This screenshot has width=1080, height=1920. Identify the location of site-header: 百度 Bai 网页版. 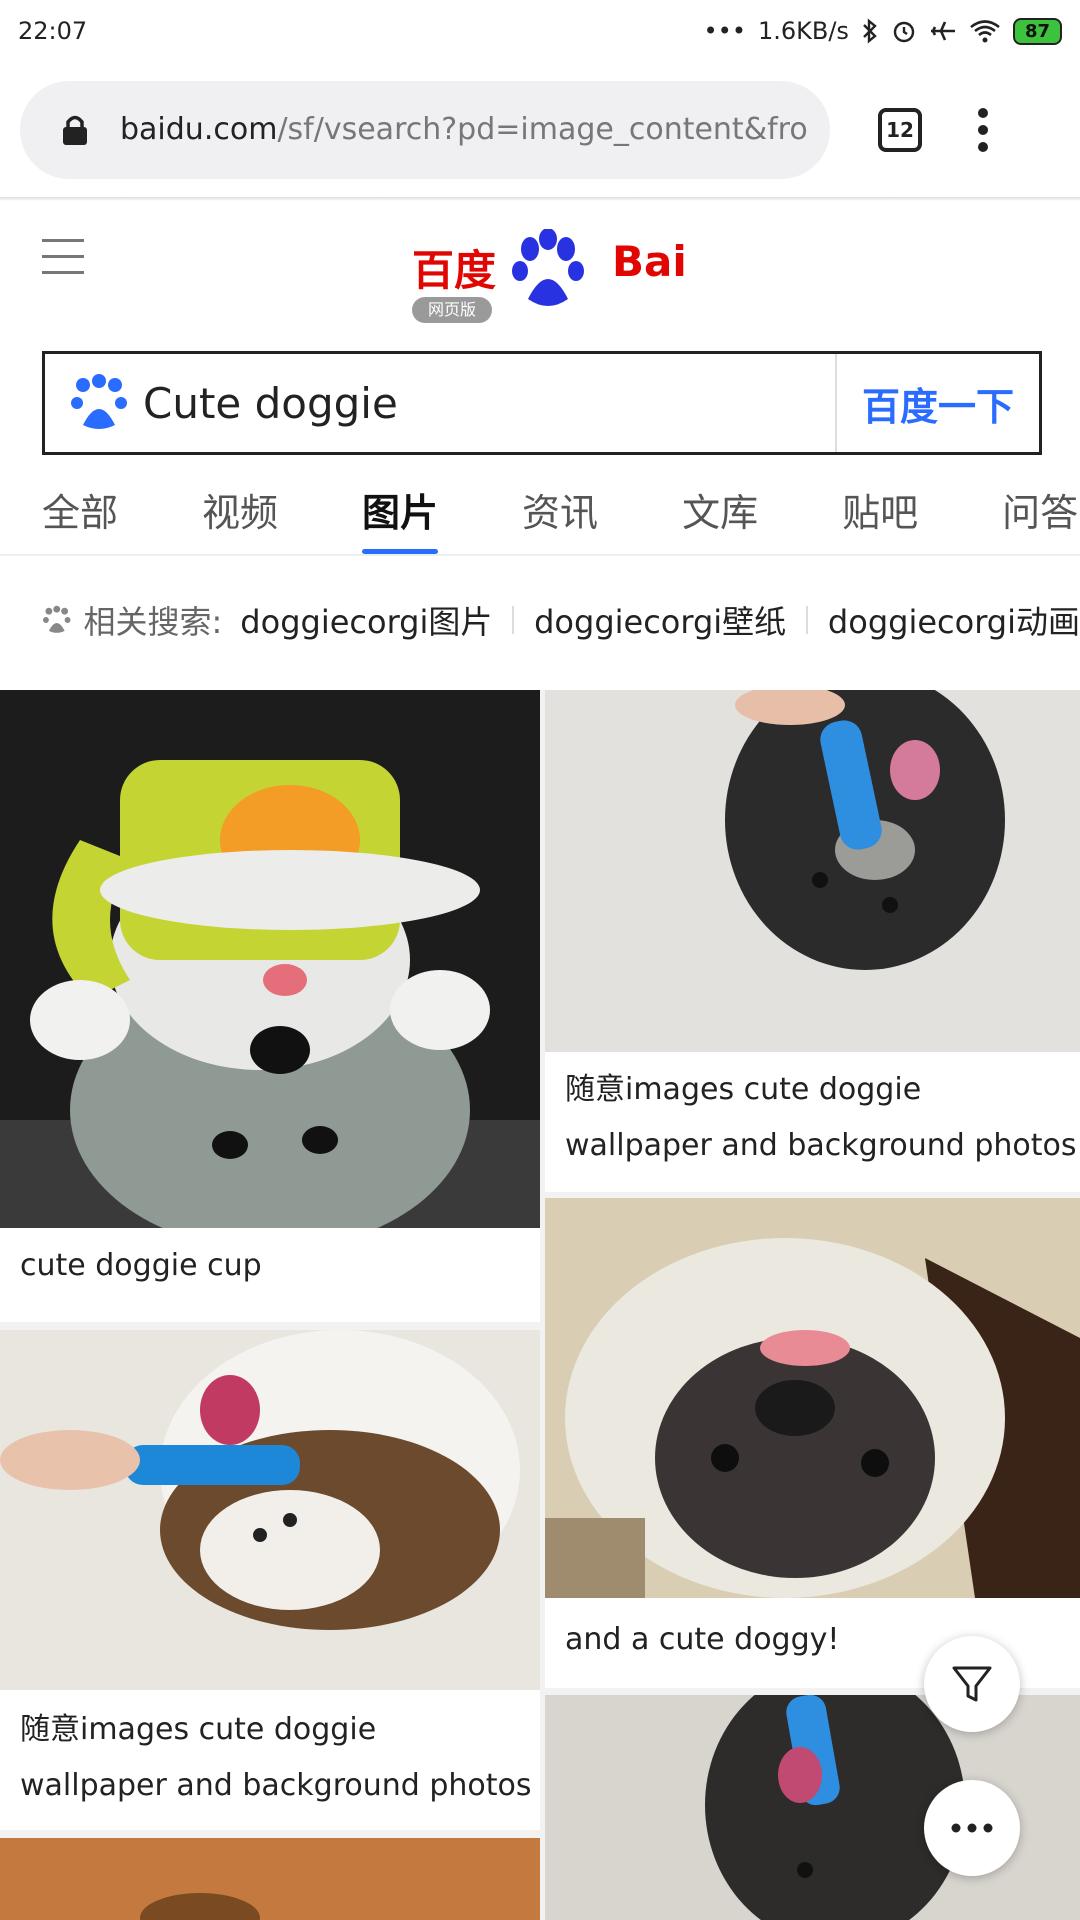
(540, 276).